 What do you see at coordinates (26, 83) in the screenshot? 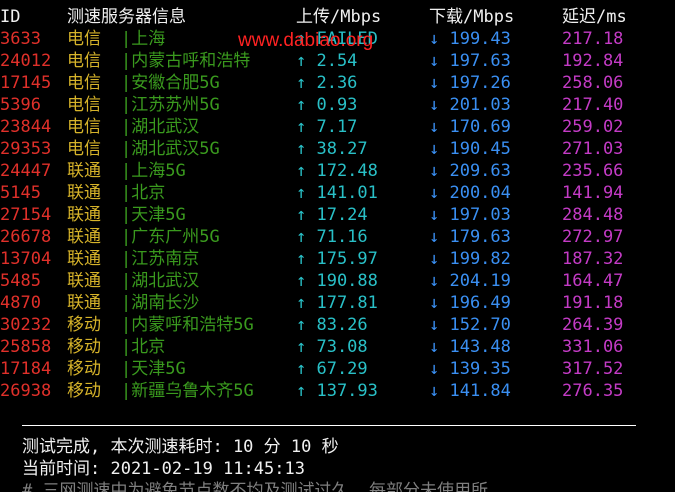
I see `server-id: 17145` at bounding box center [26, 83].